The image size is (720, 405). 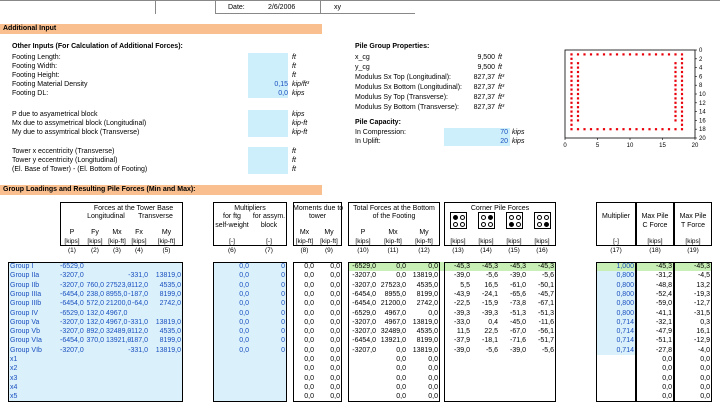 I want to click on table-cell: 13,2, so click(x=692, y=285).